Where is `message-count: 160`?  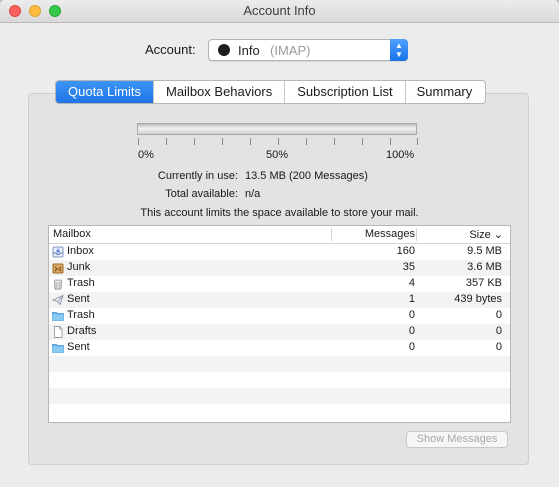 message-count: 160 is located at coordinates (405, 251).